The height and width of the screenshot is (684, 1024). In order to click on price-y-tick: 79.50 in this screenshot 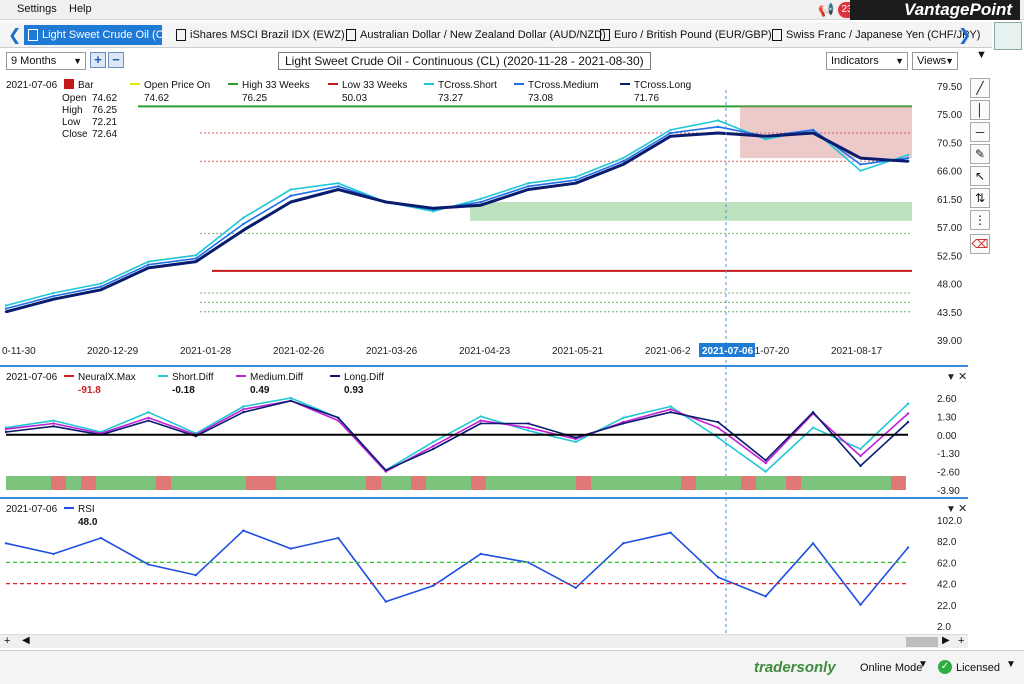, I will do `click(949, 87)`.